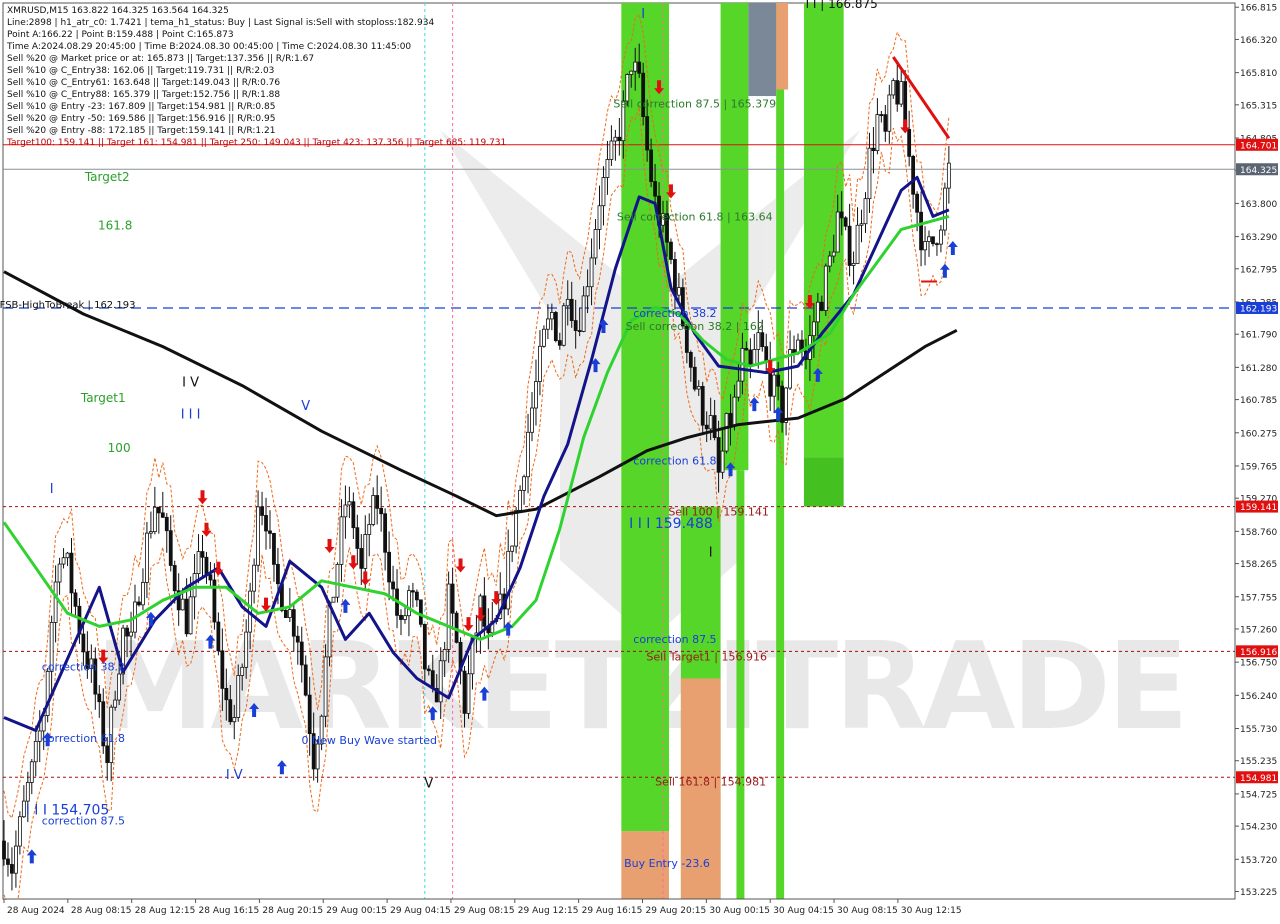 This screenshot has width=1280, height=924. Describe the element at coordinates (1258, 861) in the screenshot. I see `y-tick-label: 153.720` at that location.